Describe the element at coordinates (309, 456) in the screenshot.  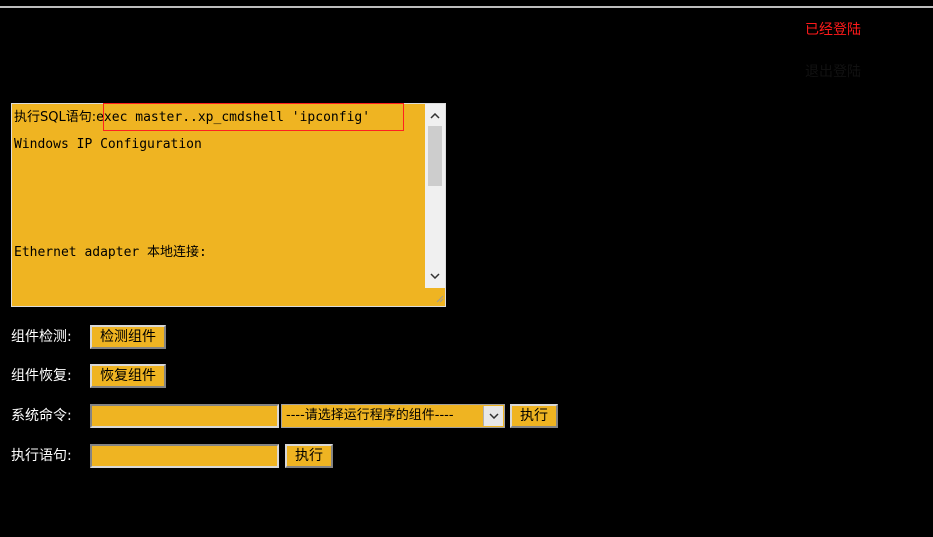
I see `execute-statement-button: 执行` at that location.